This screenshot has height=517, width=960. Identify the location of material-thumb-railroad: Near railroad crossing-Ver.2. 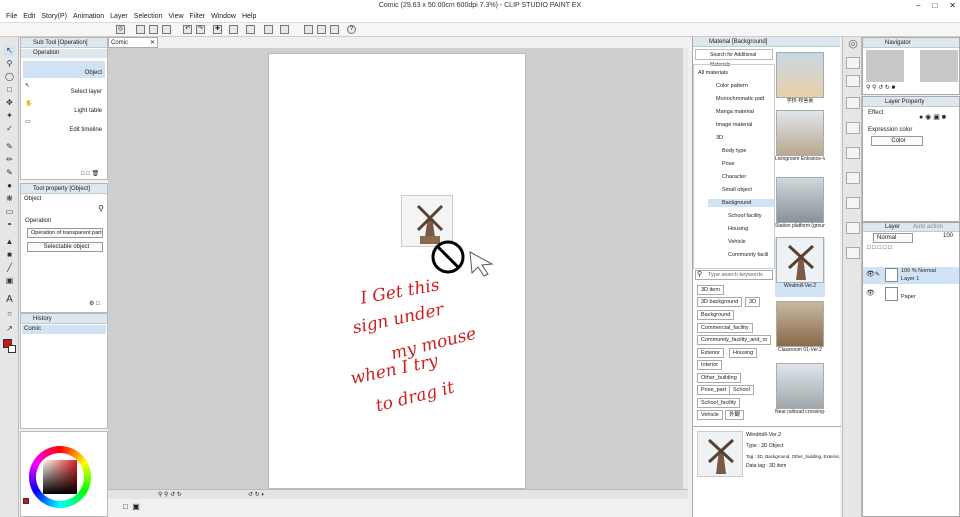
(800, 390).